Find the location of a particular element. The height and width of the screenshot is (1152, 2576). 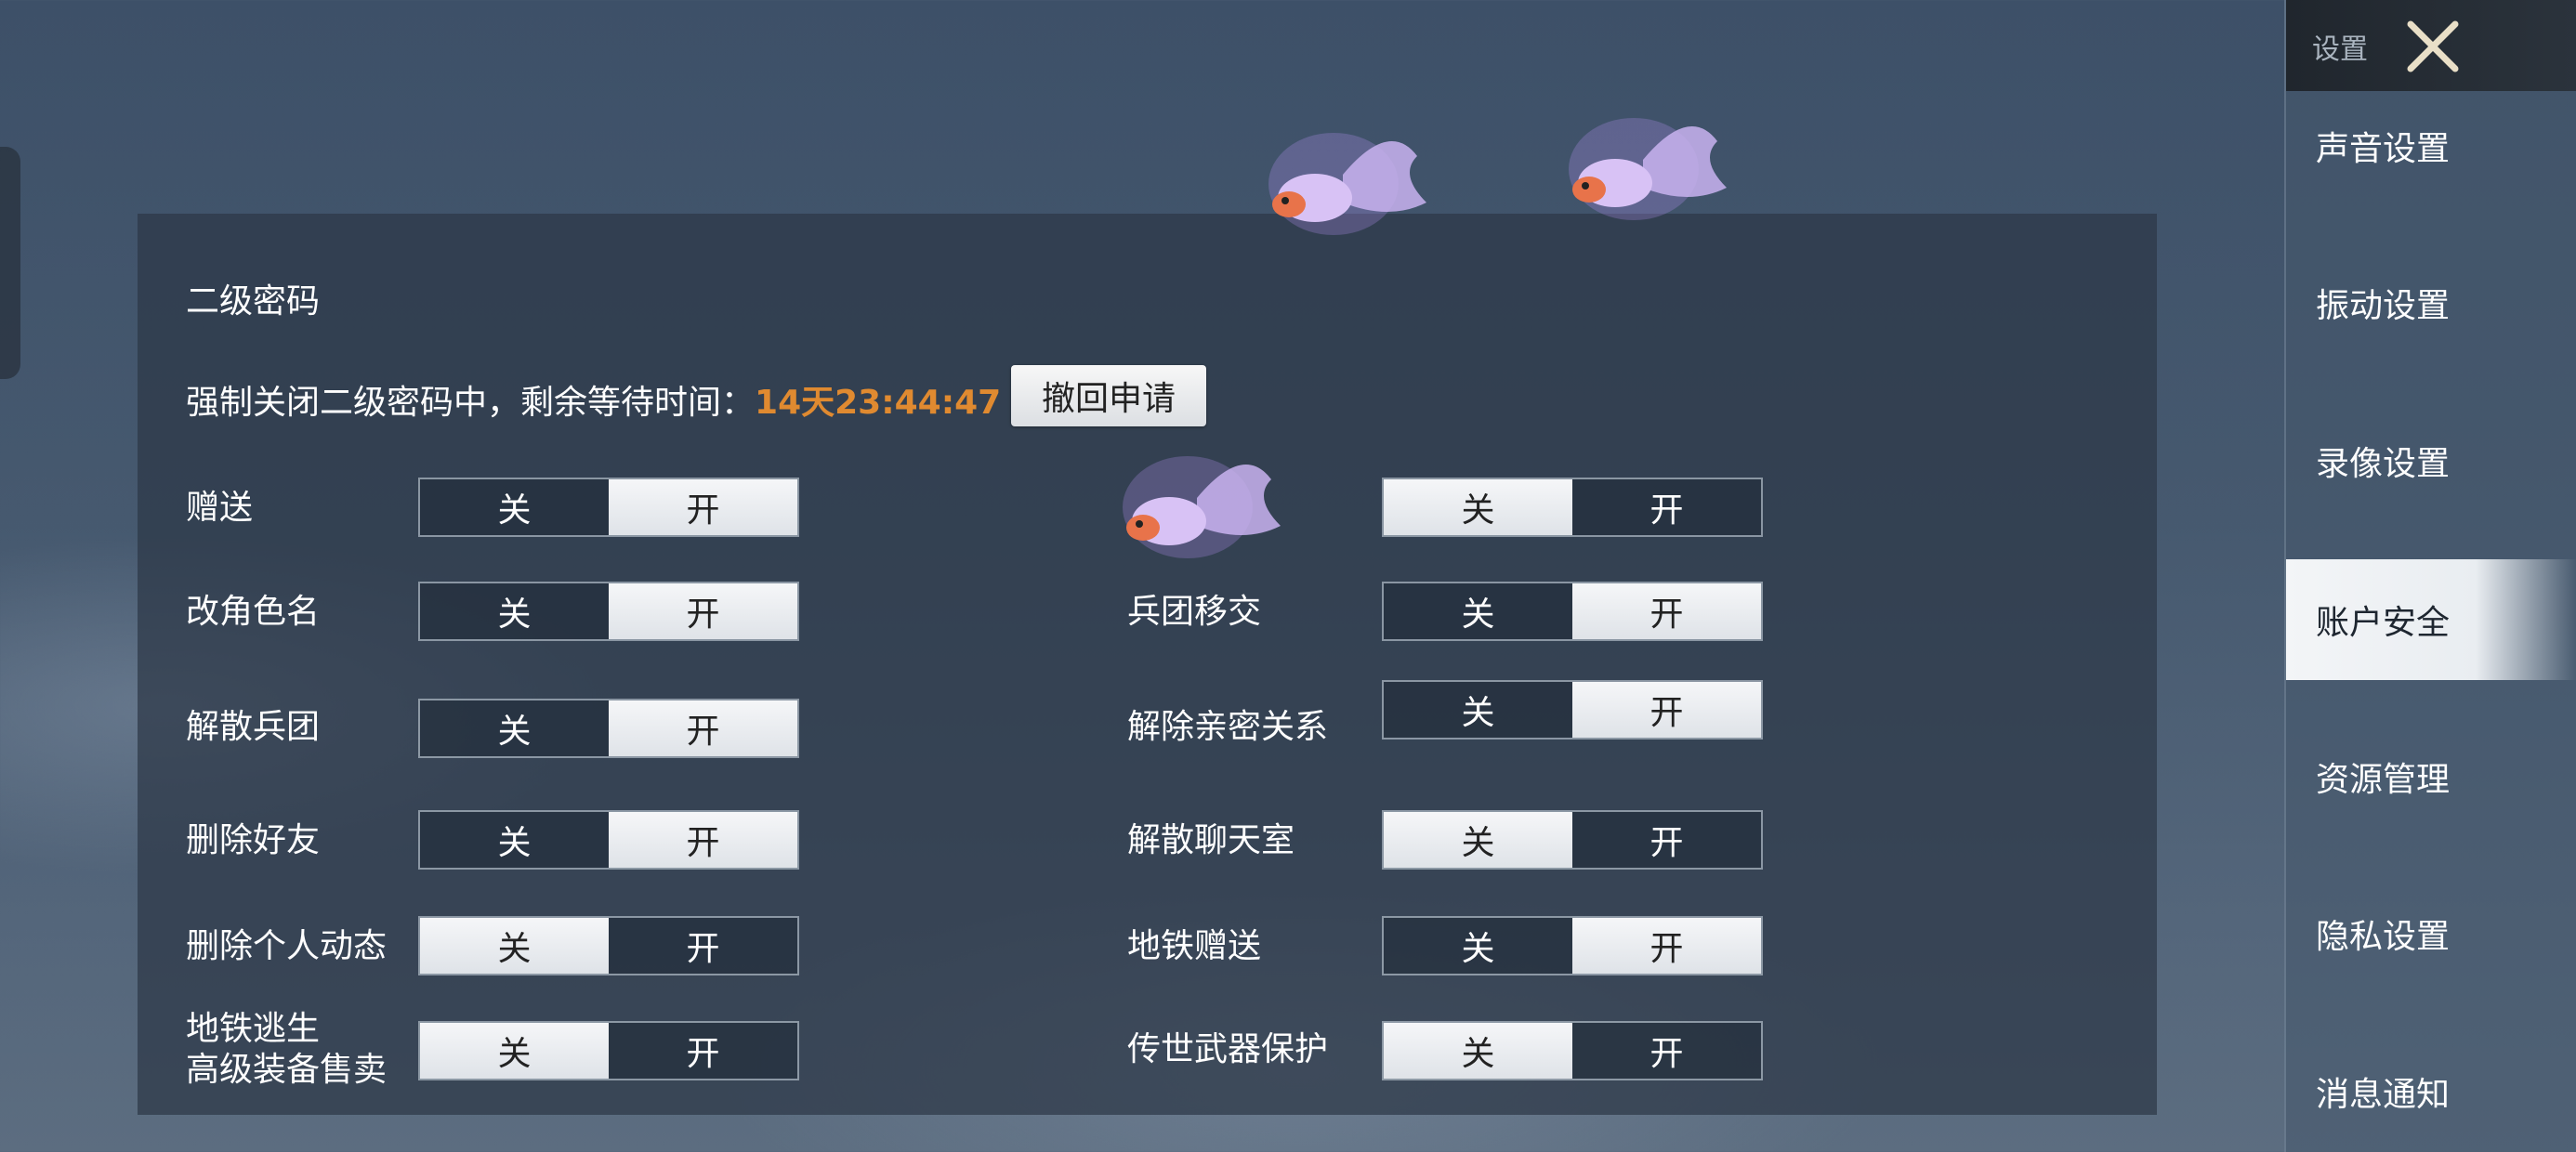

toggle-disband-legion: 关 开 is located at coordinates (608, 728).